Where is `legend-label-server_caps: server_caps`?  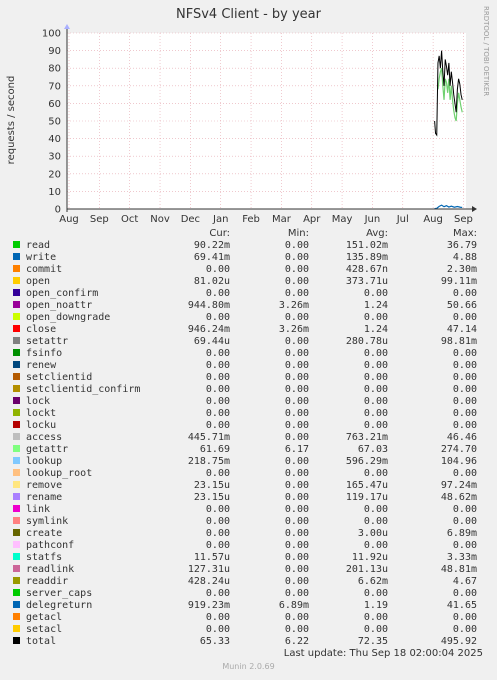
legend-label-server_caps: server_caps is located at coordinates (59, 593).